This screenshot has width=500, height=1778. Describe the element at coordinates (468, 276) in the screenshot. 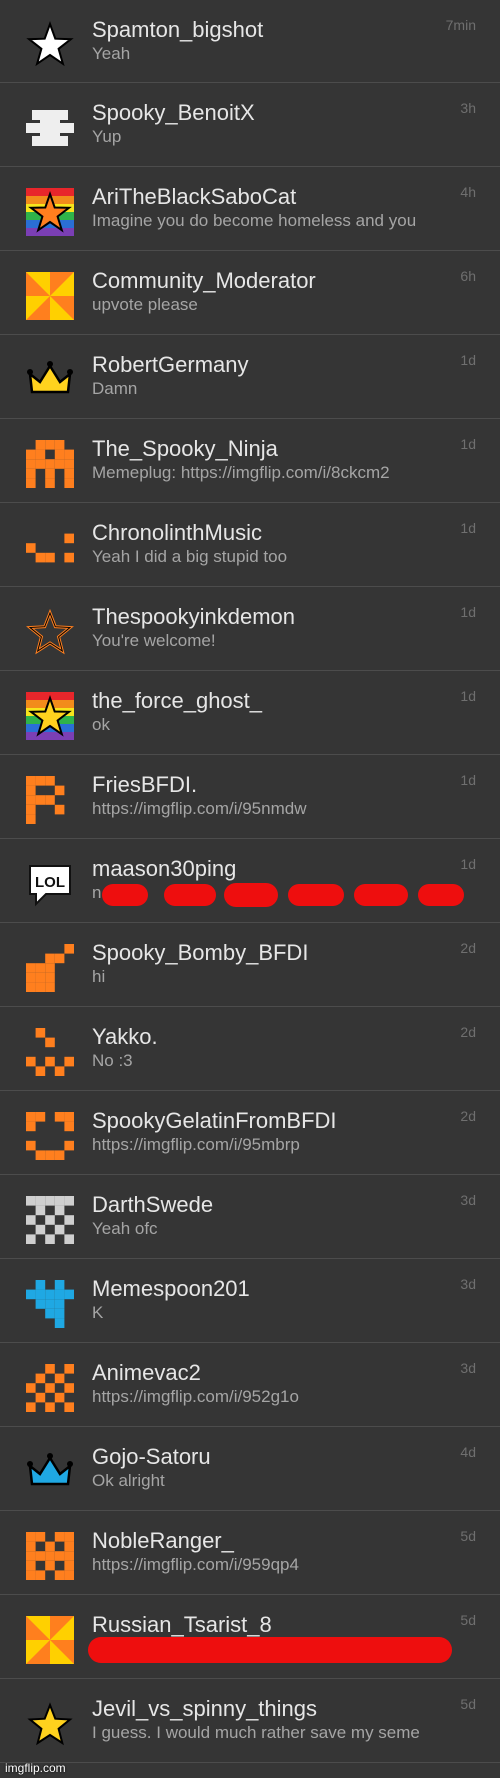

I see `timestamp: 6h` at that location.